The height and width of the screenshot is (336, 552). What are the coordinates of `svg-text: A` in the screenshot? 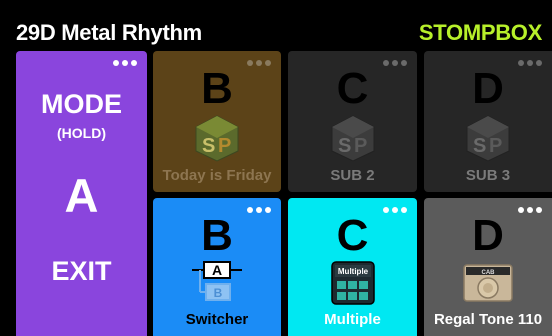 It's located at (217, 270).